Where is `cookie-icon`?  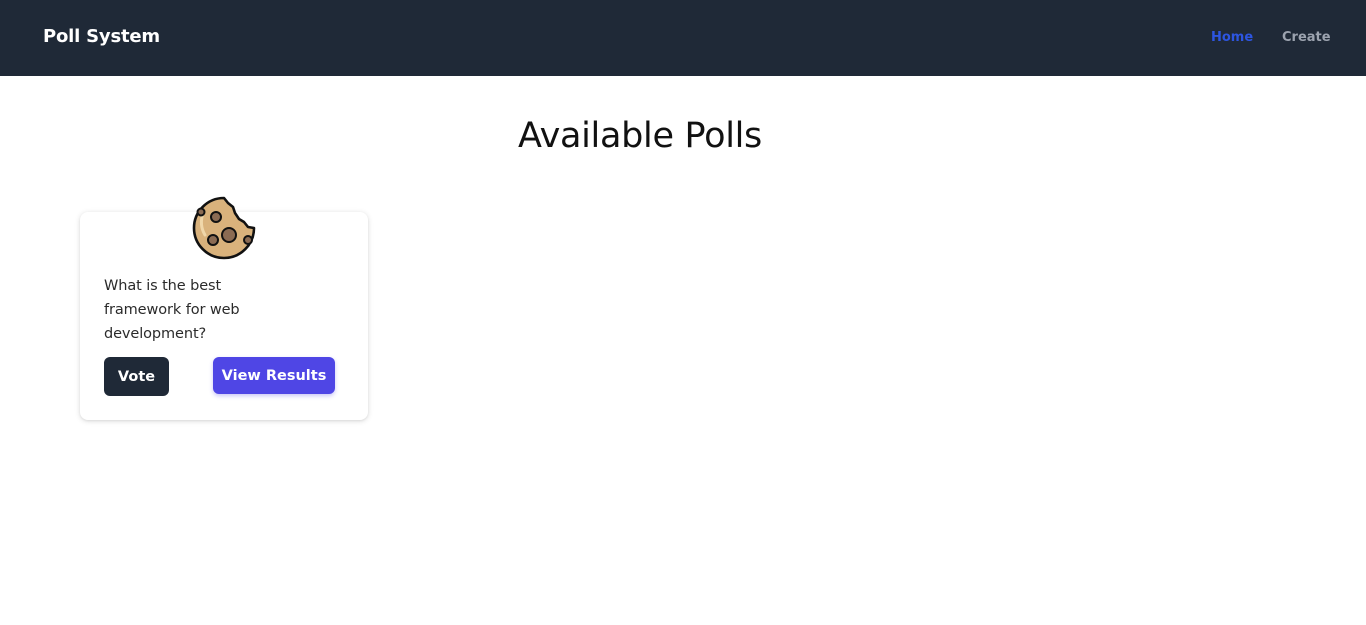 cookie-icon is located at coordinates (224, 228).